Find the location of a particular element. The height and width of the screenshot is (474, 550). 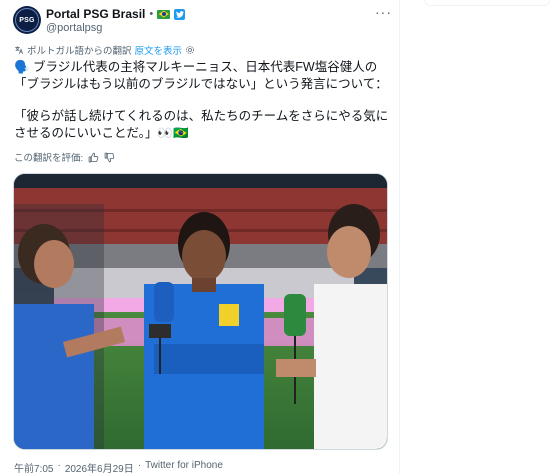

translate-icon is located at coordinates (19, 50).